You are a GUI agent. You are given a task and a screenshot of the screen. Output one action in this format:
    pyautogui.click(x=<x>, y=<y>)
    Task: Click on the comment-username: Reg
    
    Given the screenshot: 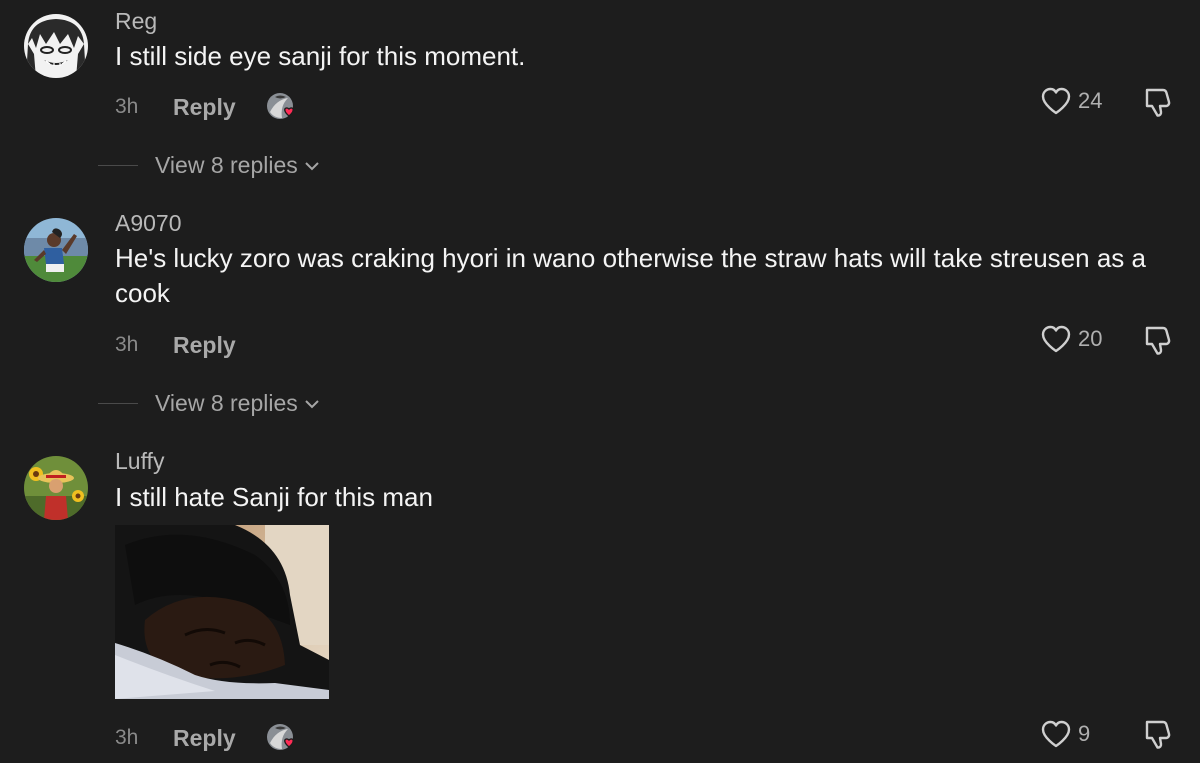 What is the action you would take?
    pyautogui.click(x=136, y=21)
    